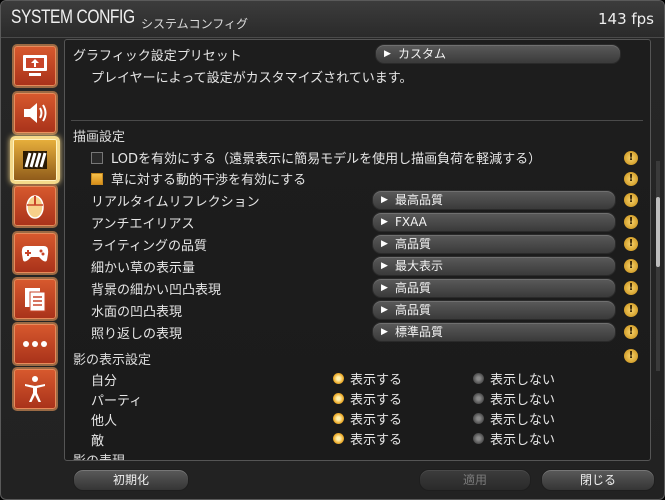  I want to click on water-surface-dropdown: ▶ 高品質, so click(494, 310).